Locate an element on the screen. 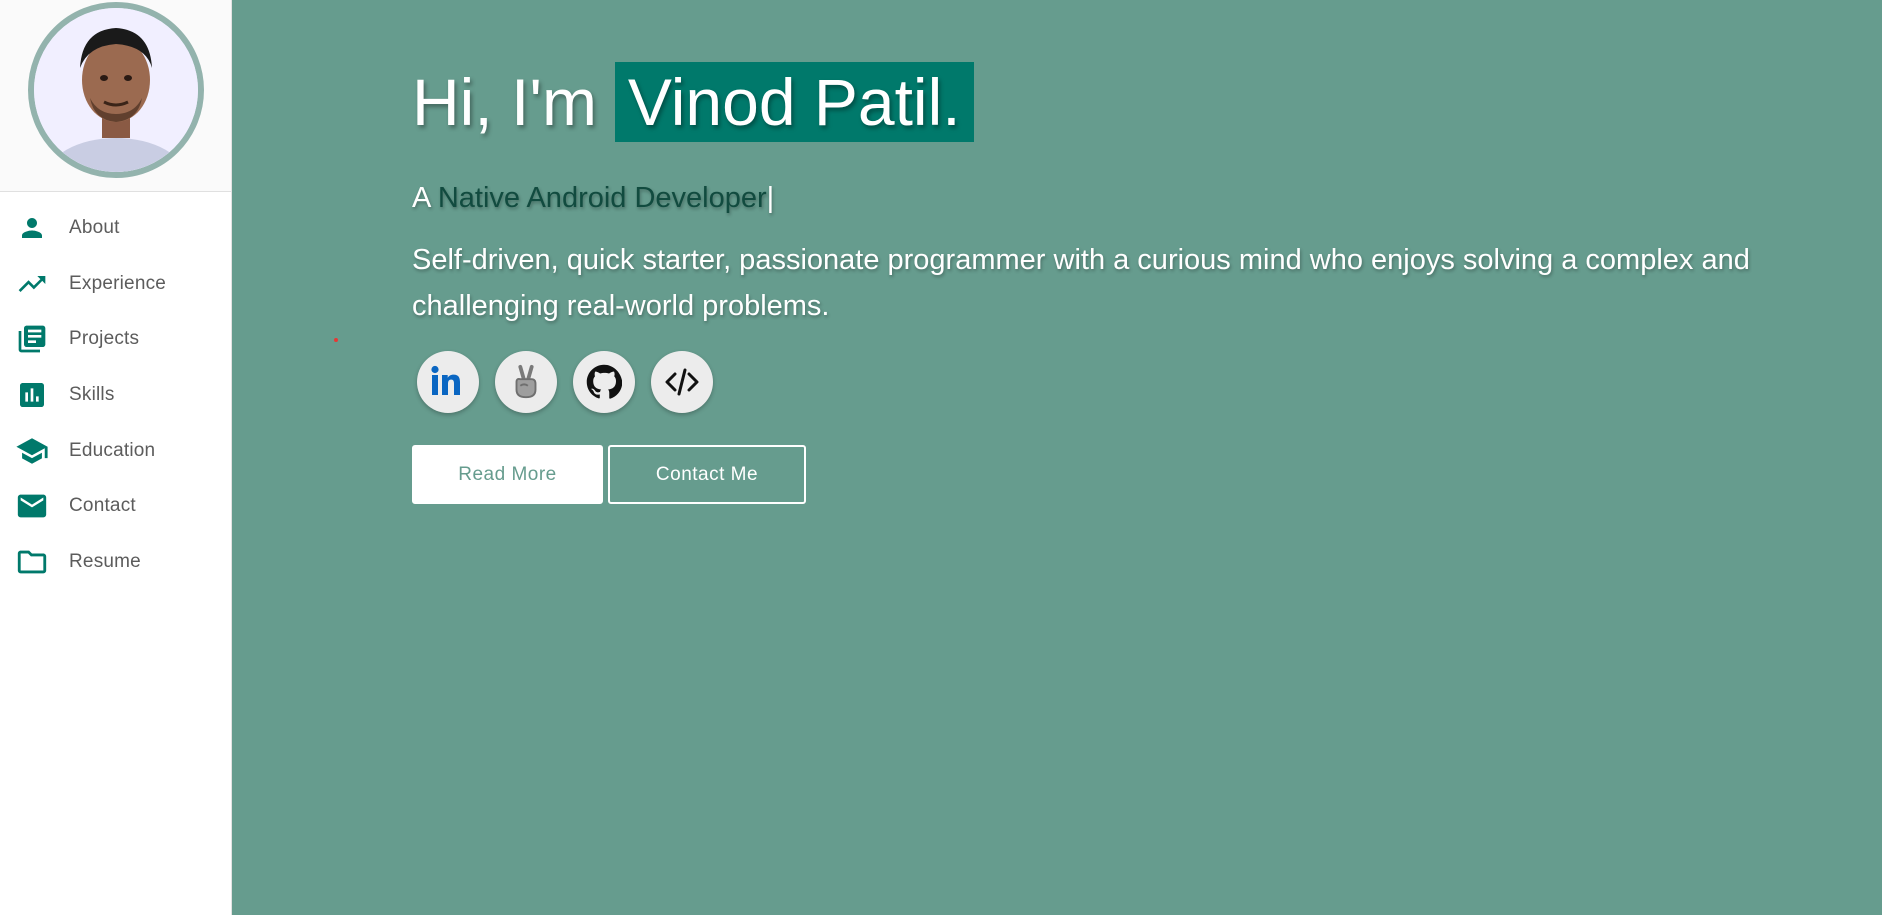 This screenshot has width=1882, height=915. sidebar-item-skills: Skills is located at coordinates (115, 395).